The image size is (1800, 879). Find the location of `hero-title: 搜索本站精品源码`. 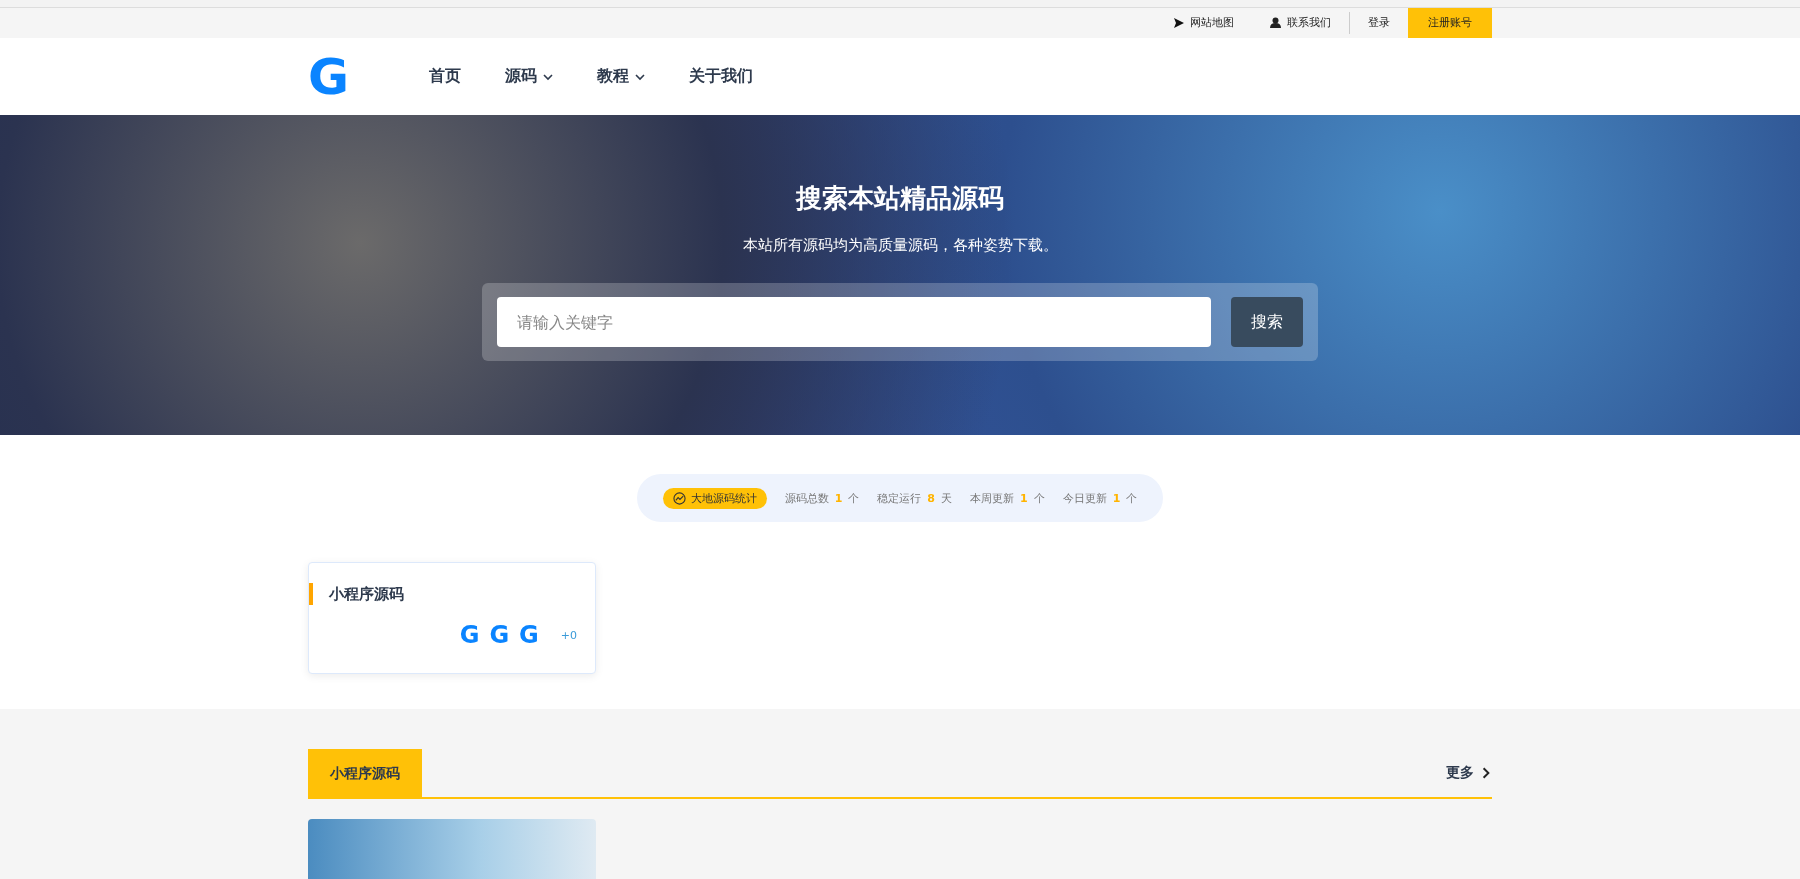

hero-title: 搜索本站精品源码 is located at coordinates (900, 199).